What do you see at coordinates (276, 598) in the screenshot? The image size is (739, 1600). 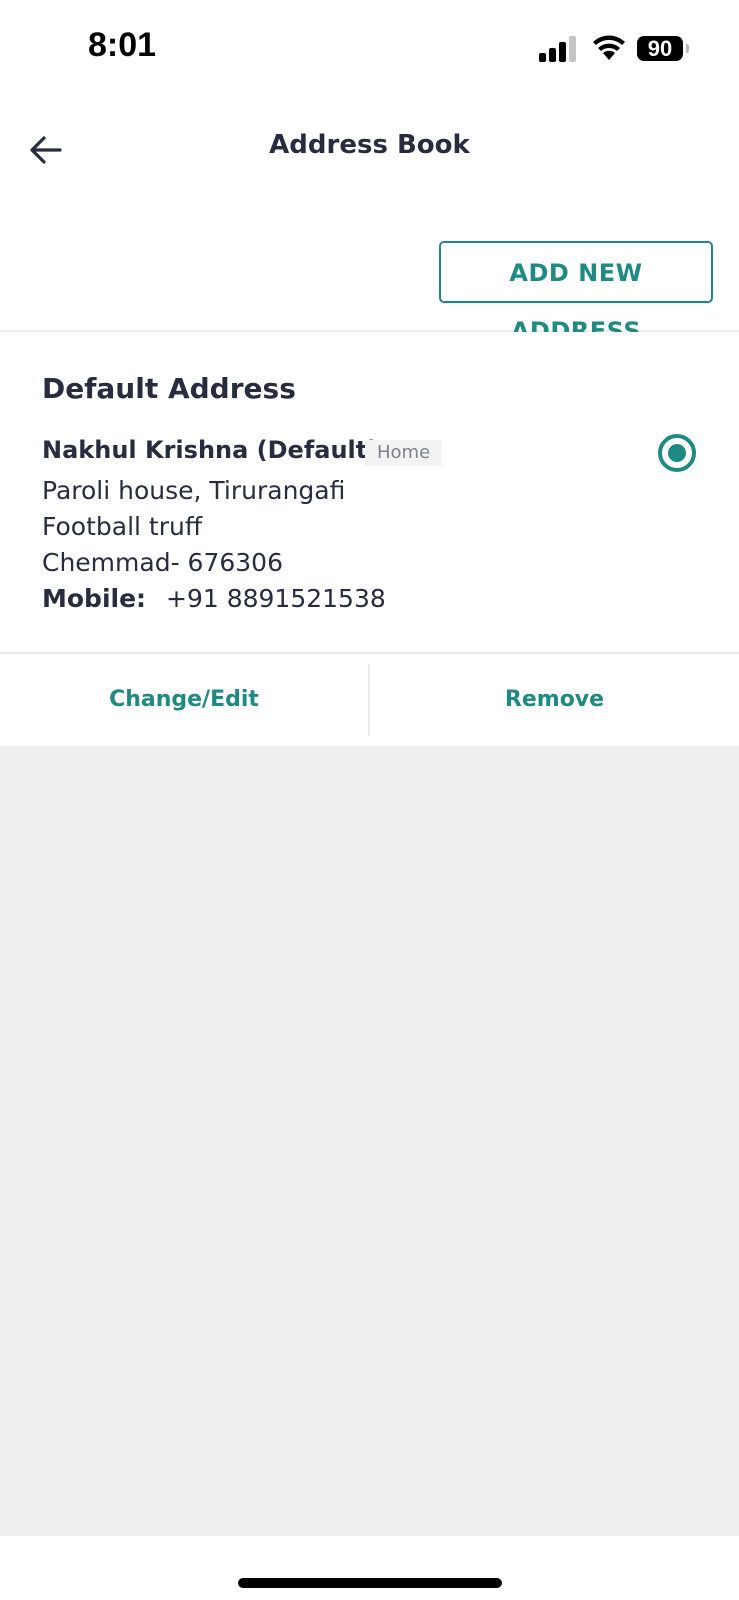 I see `mobile-value: +91 8891521538` at bounding box center [276, 598].